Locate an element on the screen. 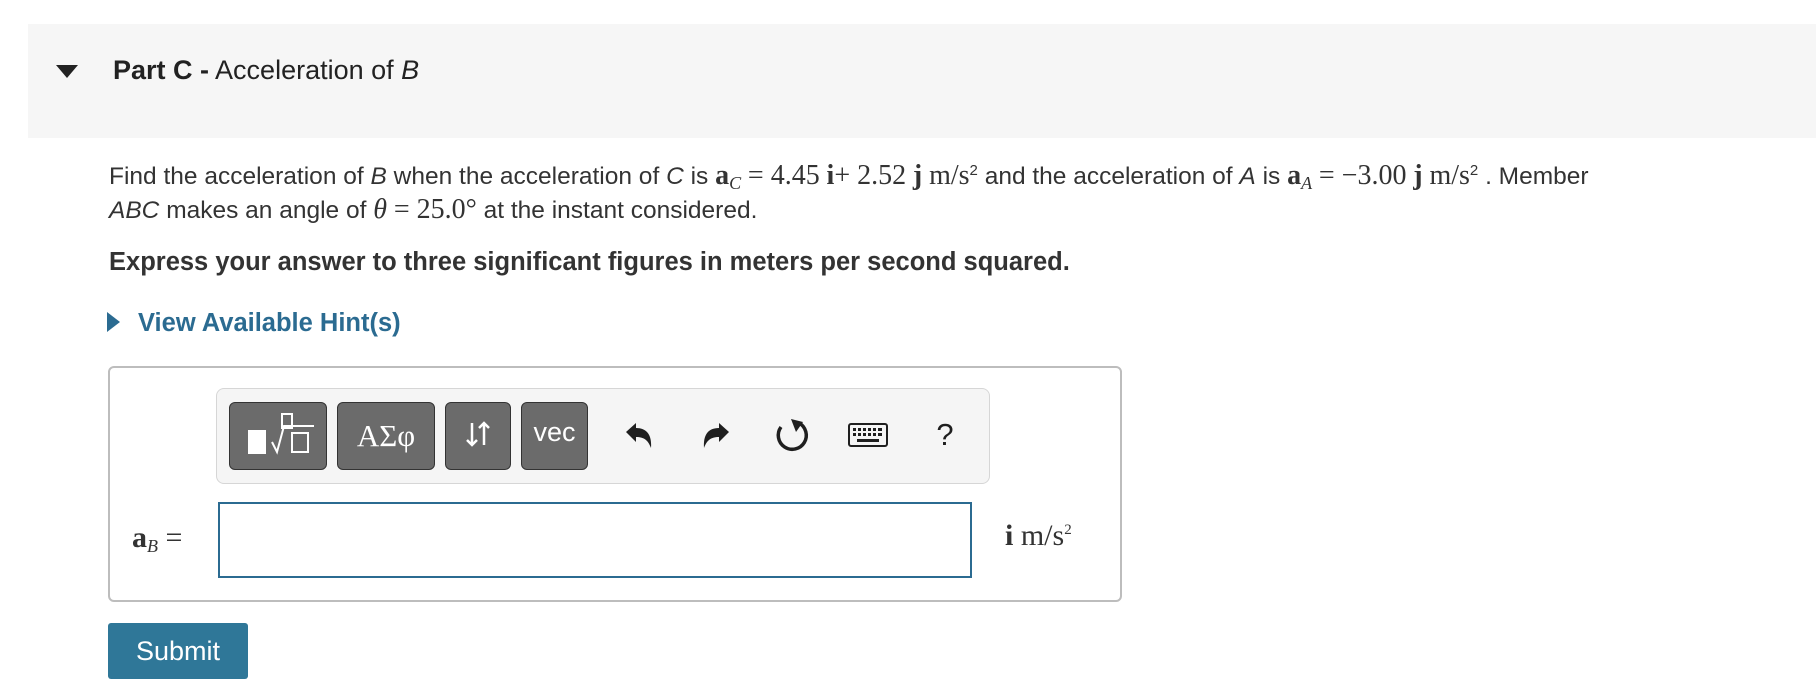  answer-units: i m/s2 is located at coordinates (1038, 536).